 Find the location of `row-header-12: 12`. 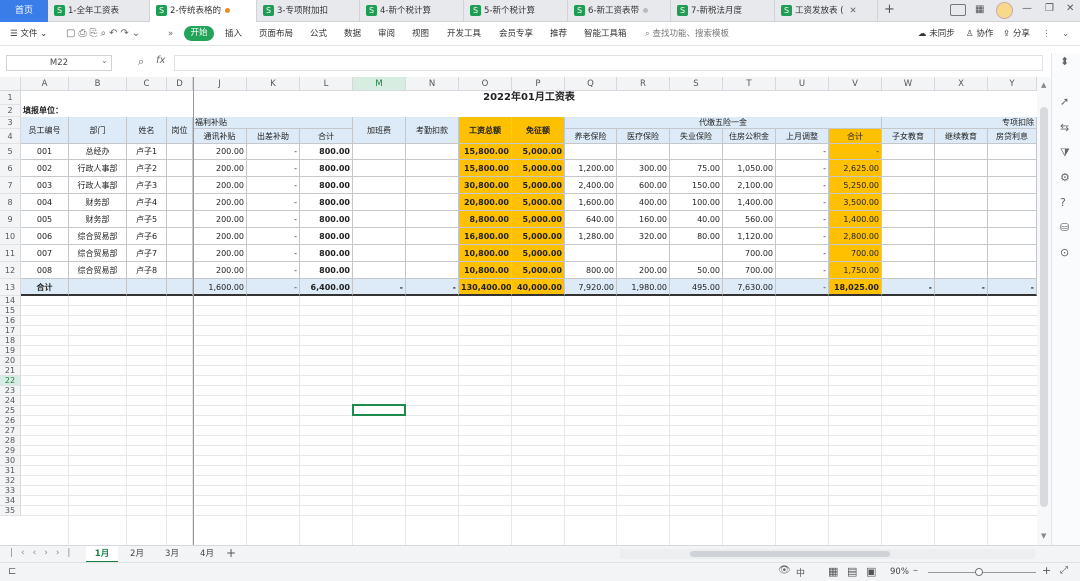

row-header-12: 12 is located at coordinates (10, 270).